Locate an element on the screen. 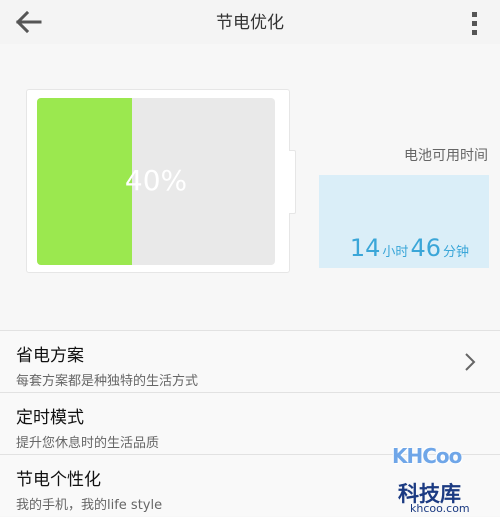 This screenshot has width=500, height=517. list-item-title: 节电个性化 is located at coordinates (58, 480).